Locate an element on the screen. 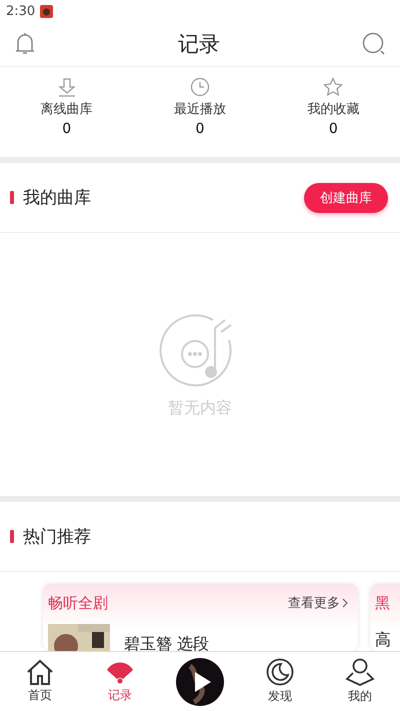 The width and height of the screenshot is (400, 711). tab-item: 我的 is located at coordinates (360, 681).